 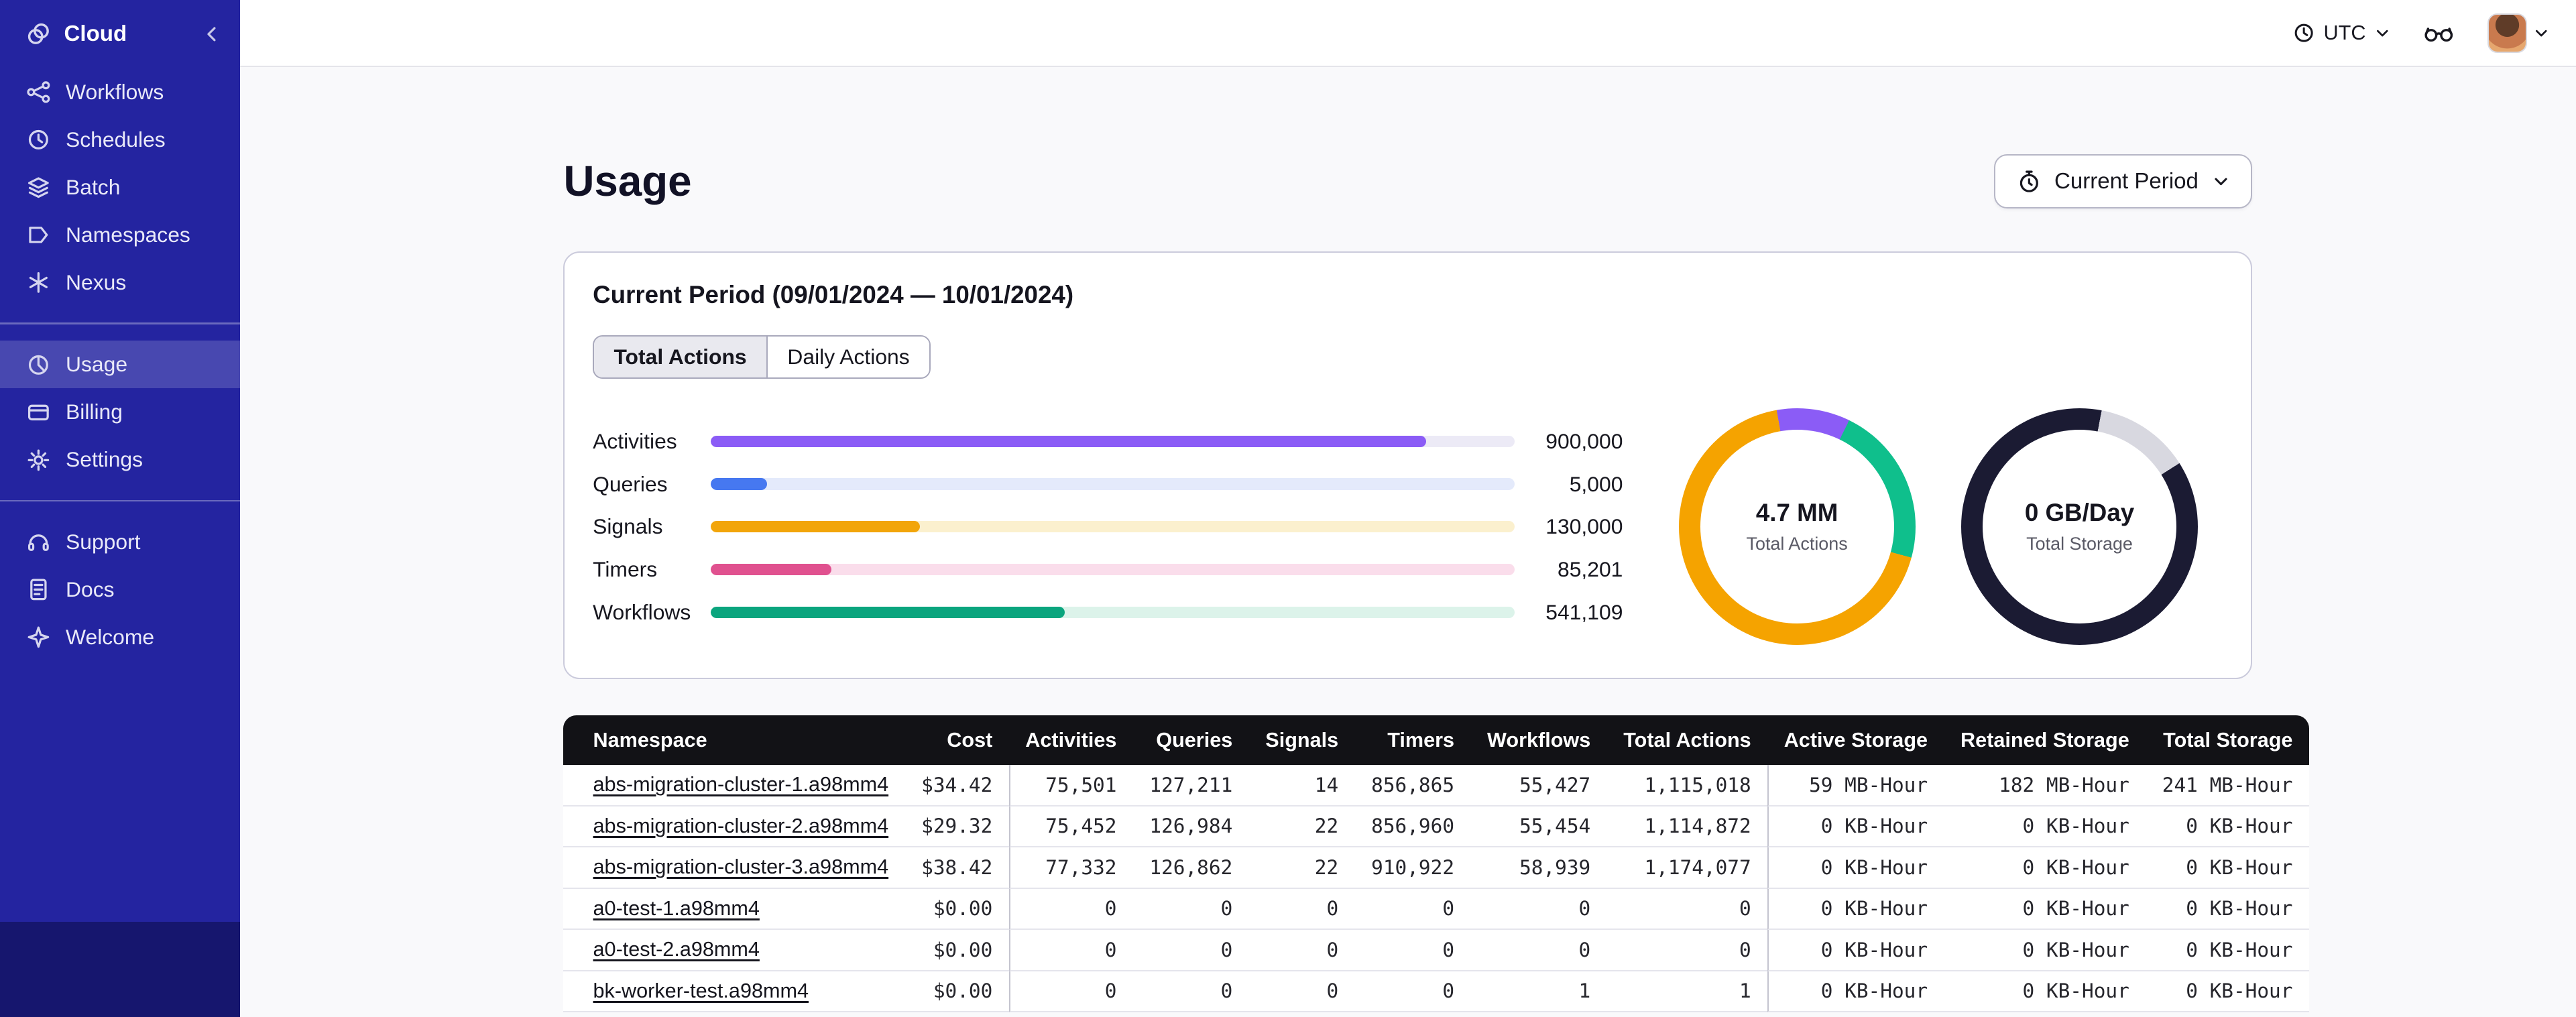 I want to click on glasses-icon, so click(x=2439, y=33).